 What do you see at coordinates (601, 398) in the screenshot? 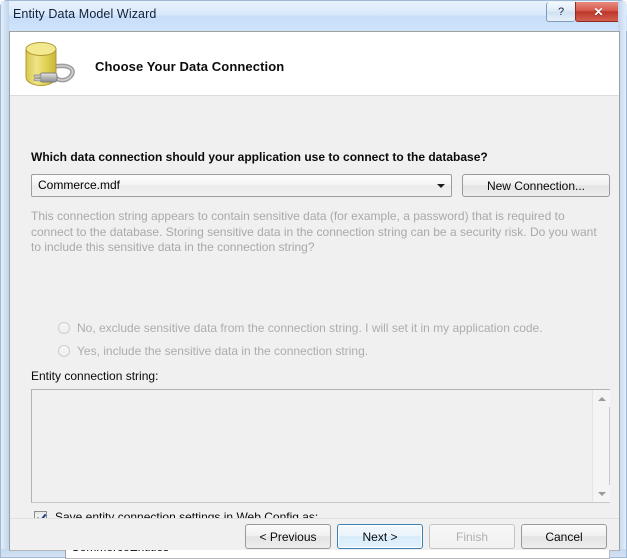
I see `scroll-up-arrow-icon` at bounding box center [601, 398].